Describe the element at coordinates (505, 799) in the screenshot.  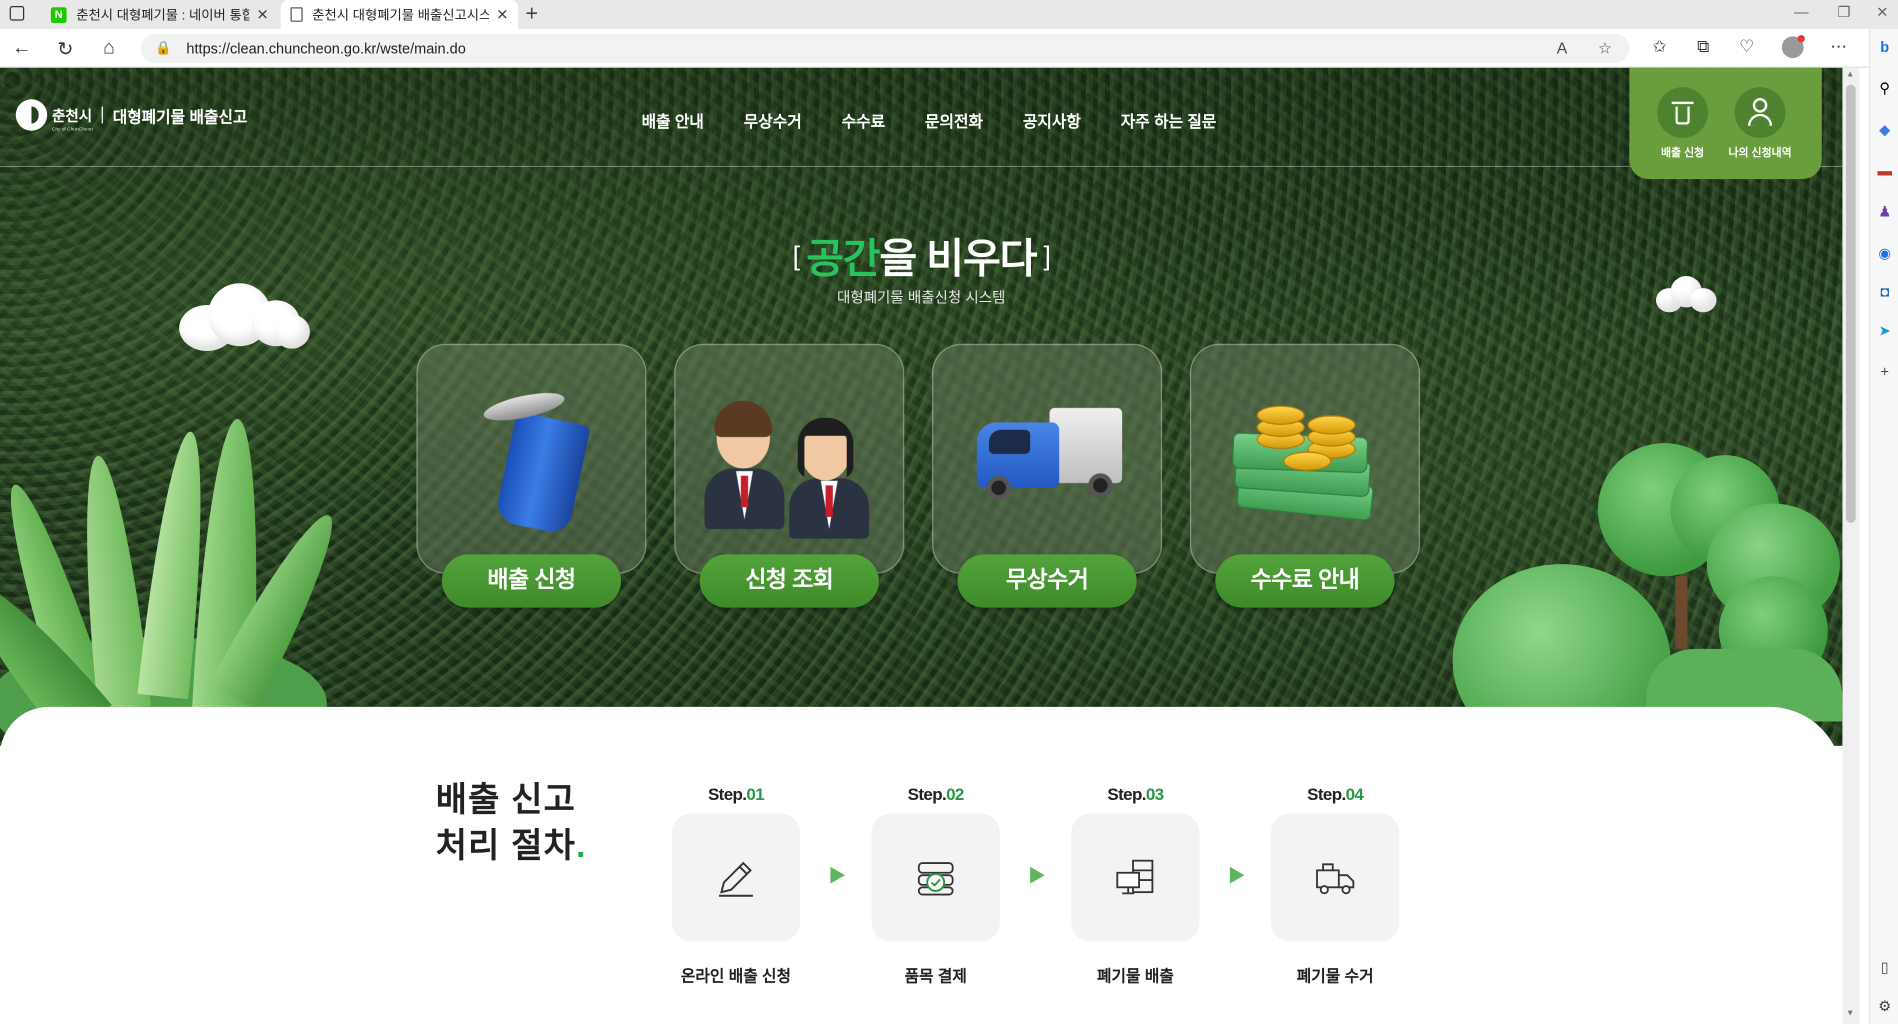
I see `process-title-line1: 배출 신고` at that location.